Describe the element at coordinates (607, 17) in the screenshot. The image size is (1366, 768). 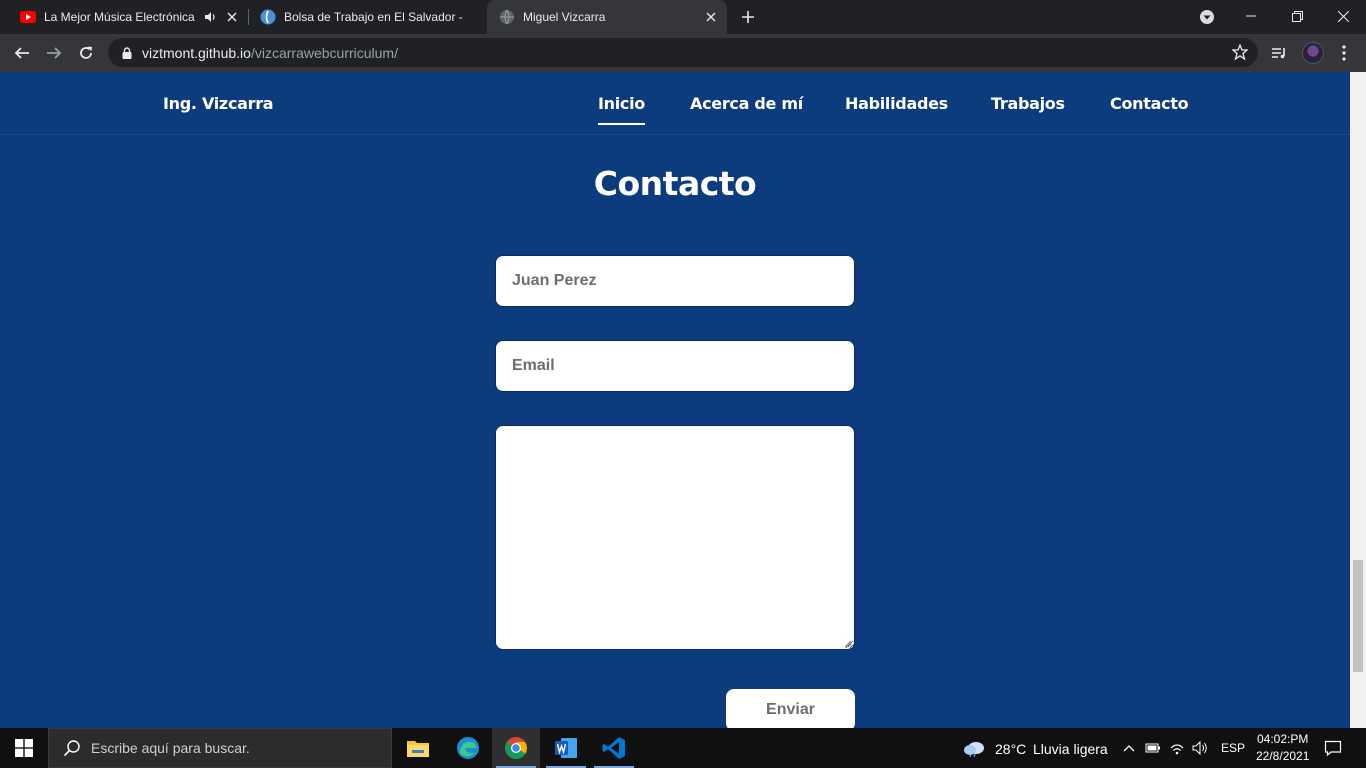
I see `tab-miguel-vizcarra: Miguel Vizcarra` at that location.